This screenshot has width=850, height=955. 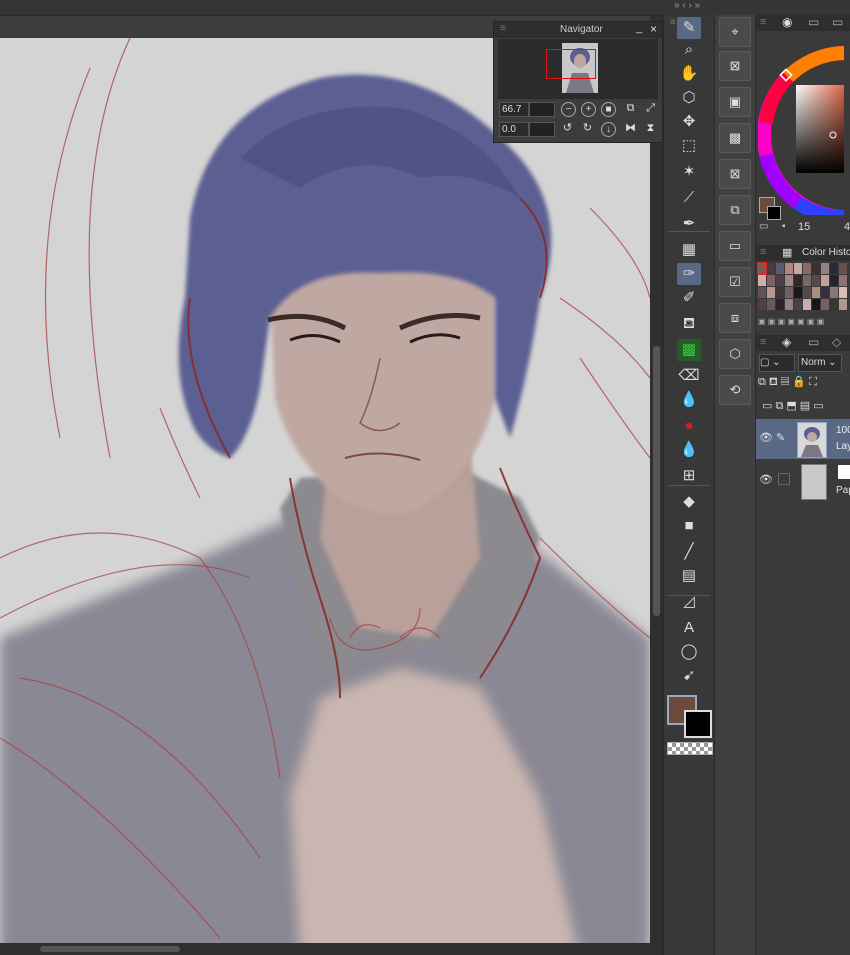 I want to click on layer-property-tab-icon: ▭, so click(x=813, y=342).